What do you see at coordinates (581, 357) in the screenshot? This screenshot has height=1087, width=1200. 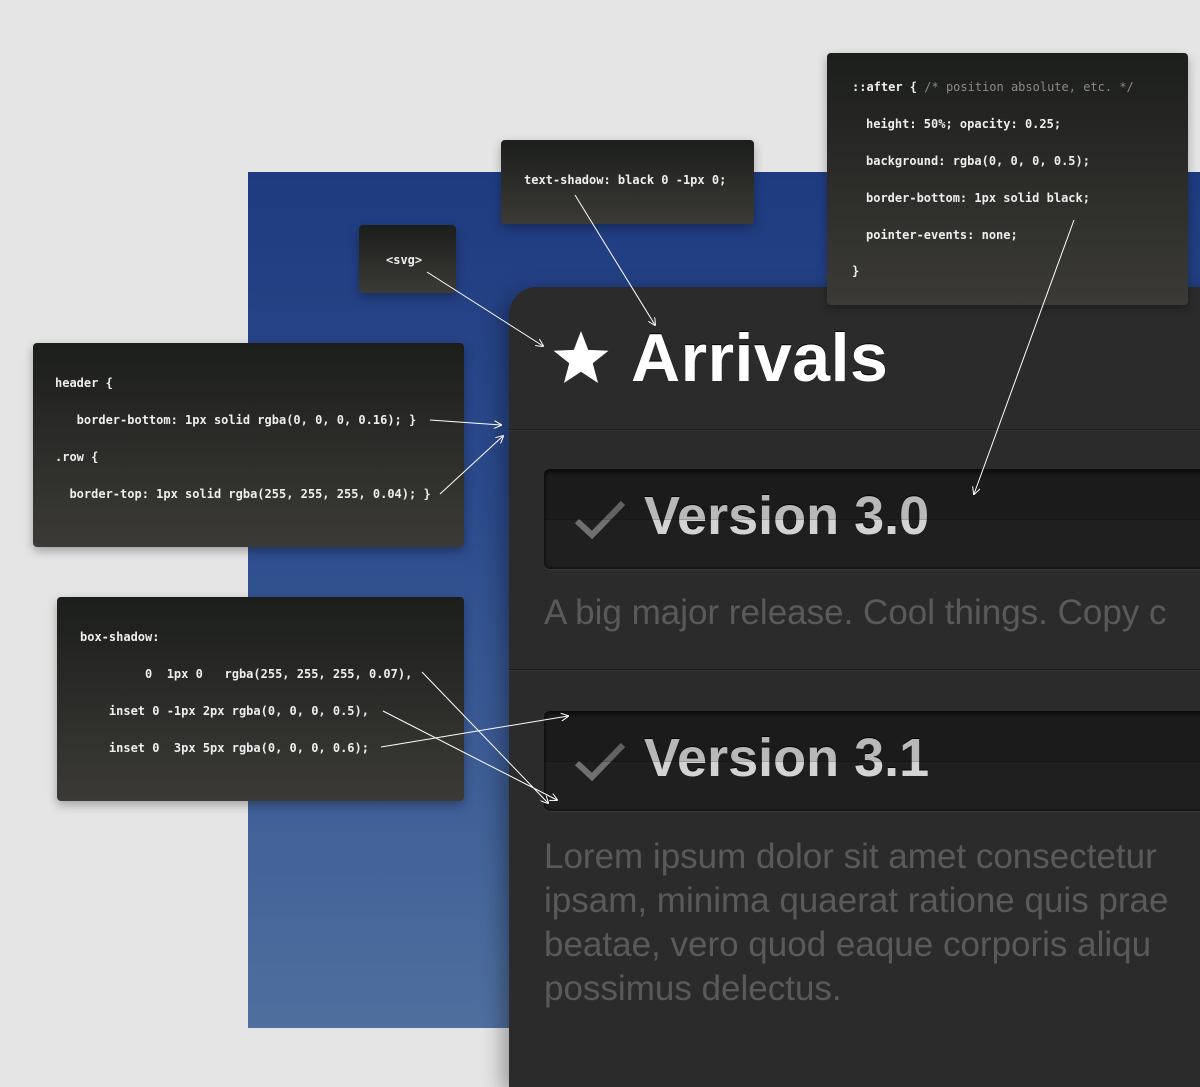 I see `star-icon` at bounding box center [581, 357].